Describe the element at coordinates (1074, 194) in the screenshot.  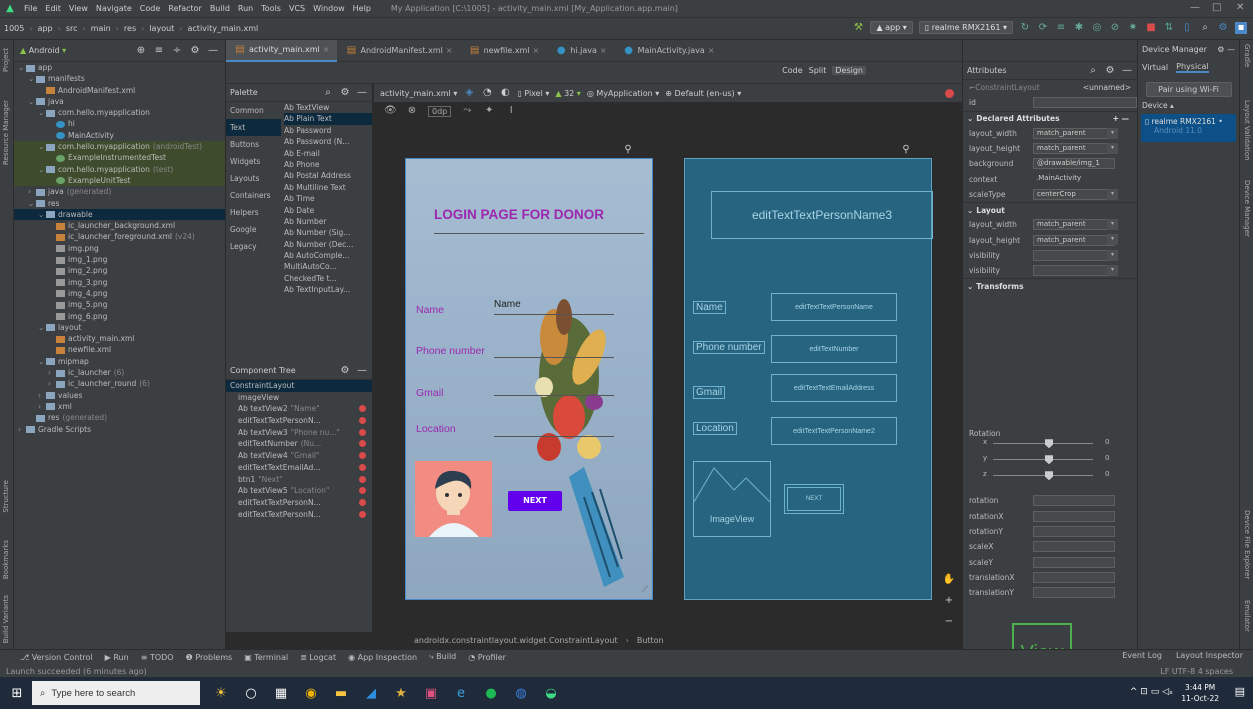
I see `attribute-value: centerCrop` at that location.